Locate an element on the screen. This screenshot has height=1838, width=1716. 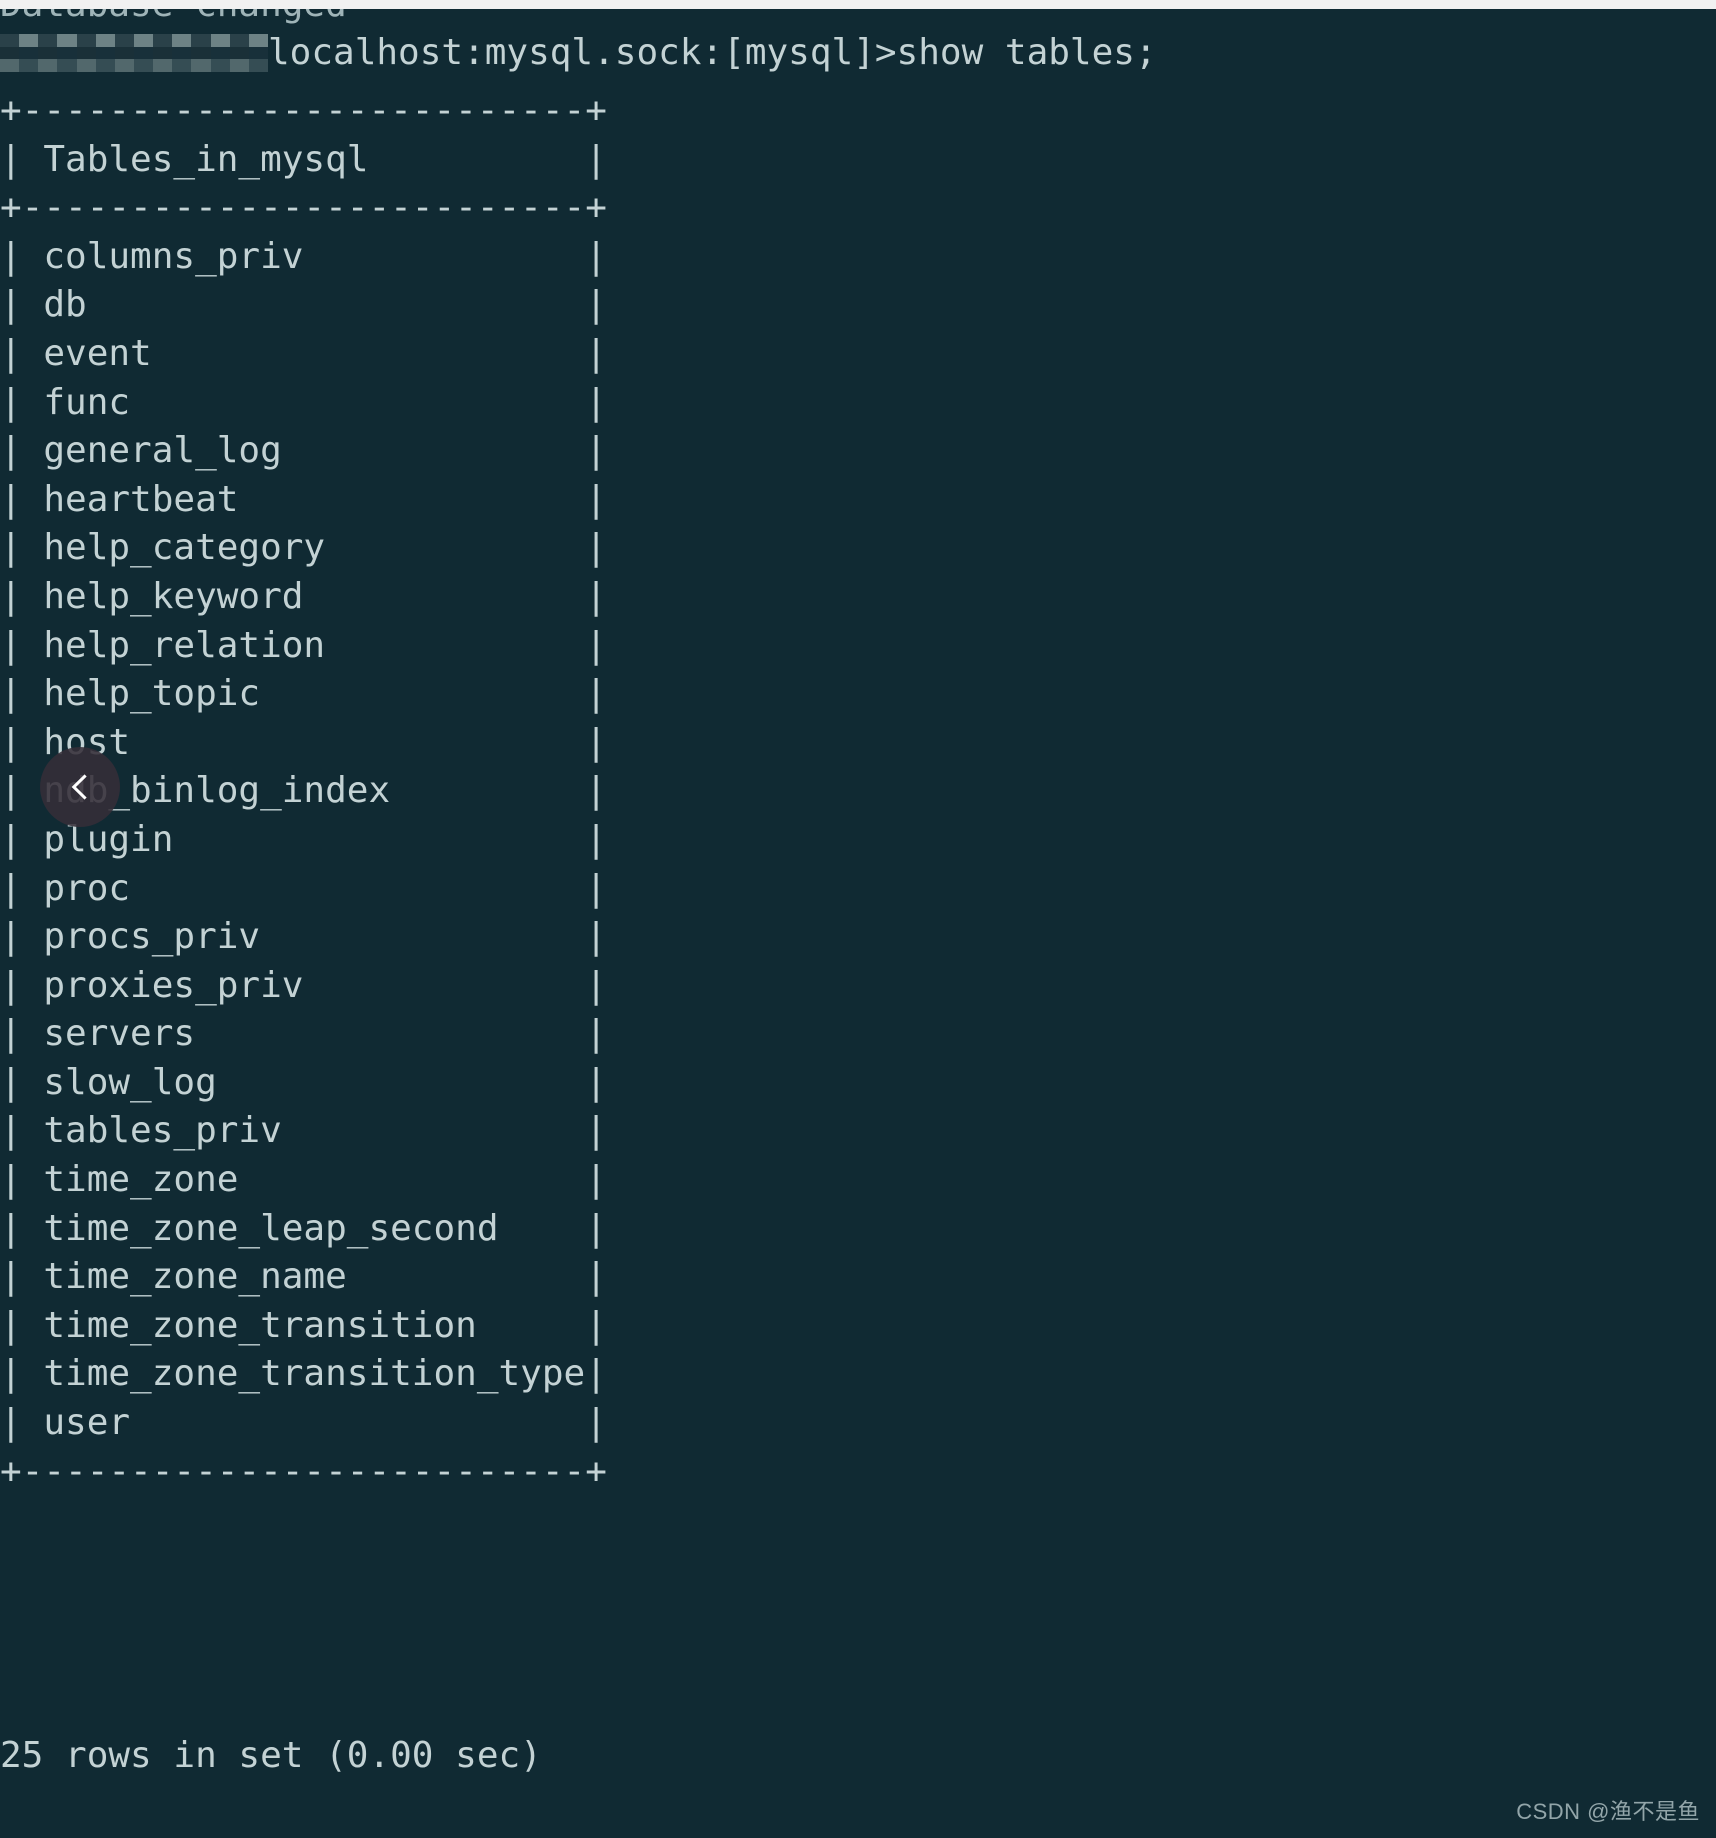
redacted-user-host-mosaic is located at coordinates (134, 53).